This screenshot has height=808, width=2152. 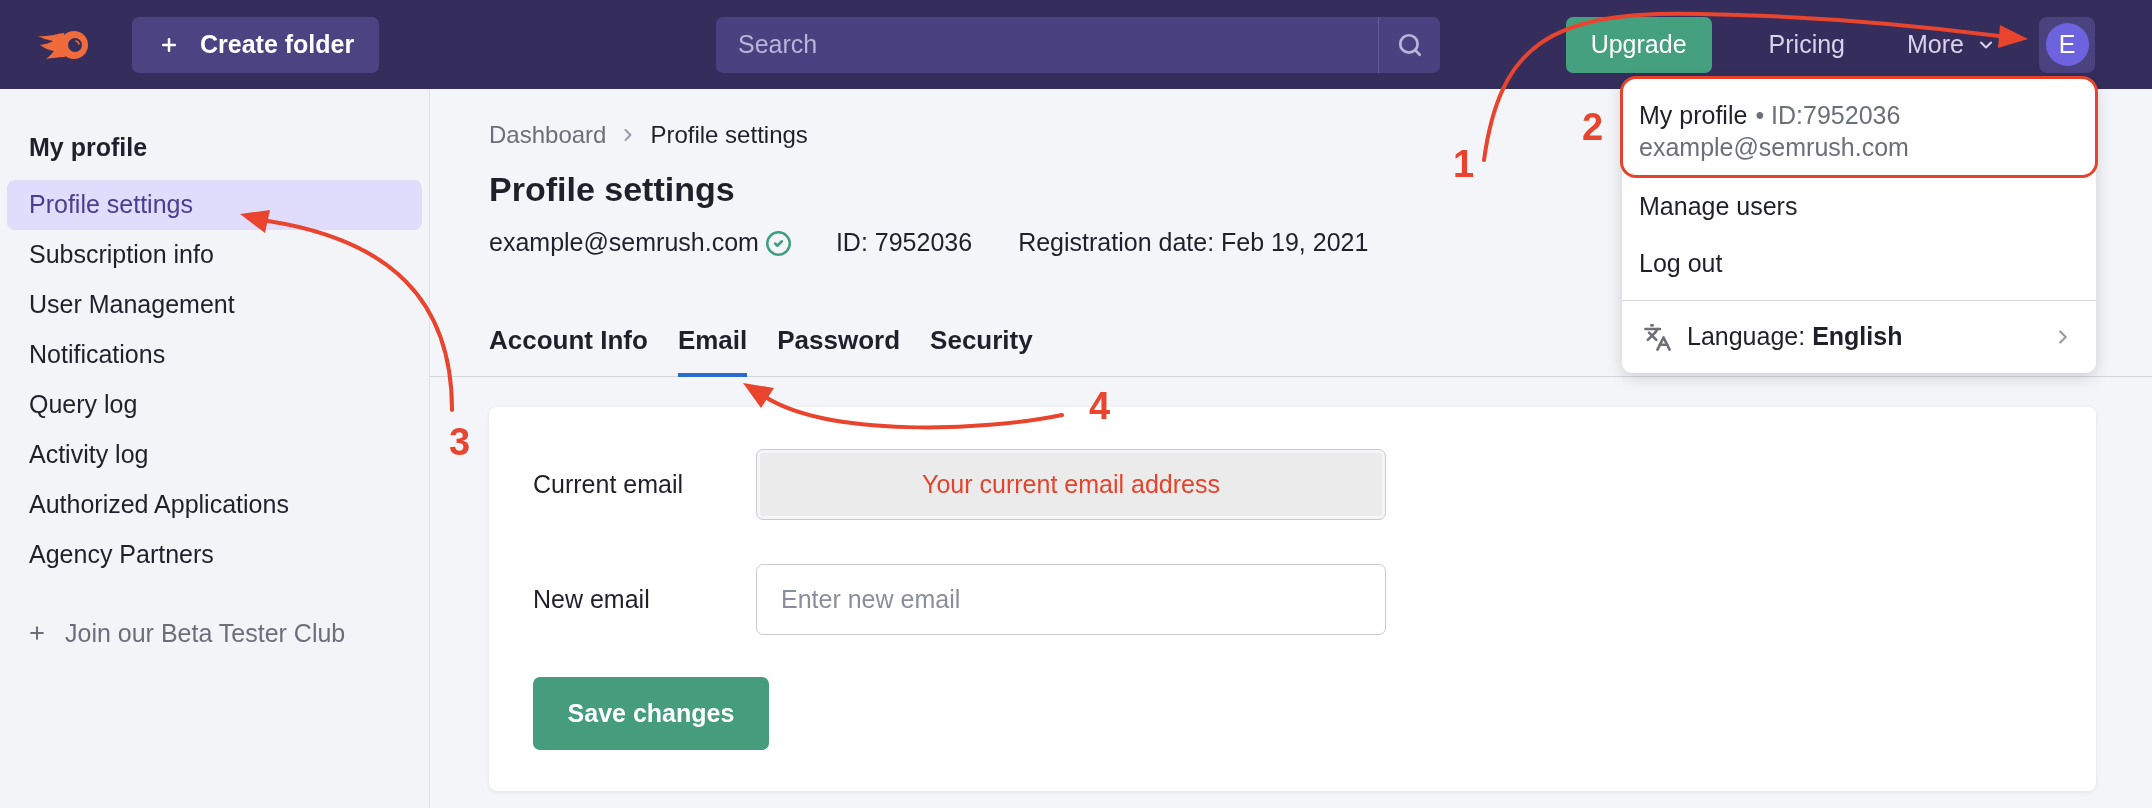 I want to click on nav-dropdown-button: More, so click(x=1951, y=44).